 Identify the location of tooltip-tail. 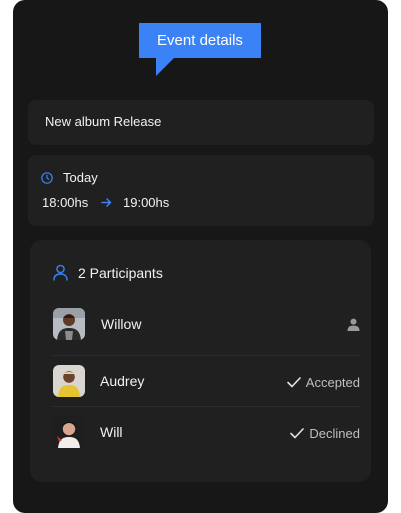
(165, 67).